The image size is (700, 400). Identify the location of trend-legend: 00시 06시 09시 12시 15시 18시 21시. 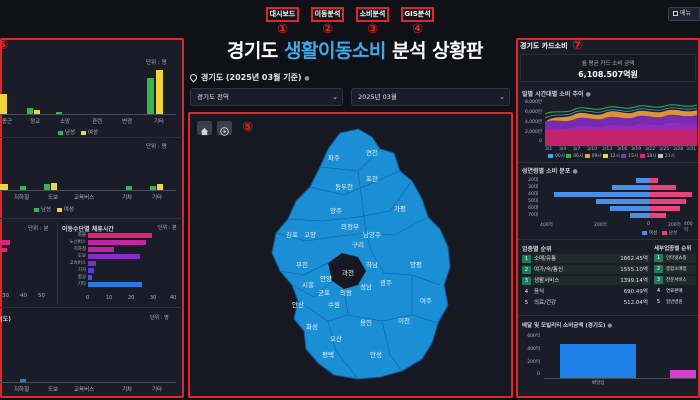
(611, 156).